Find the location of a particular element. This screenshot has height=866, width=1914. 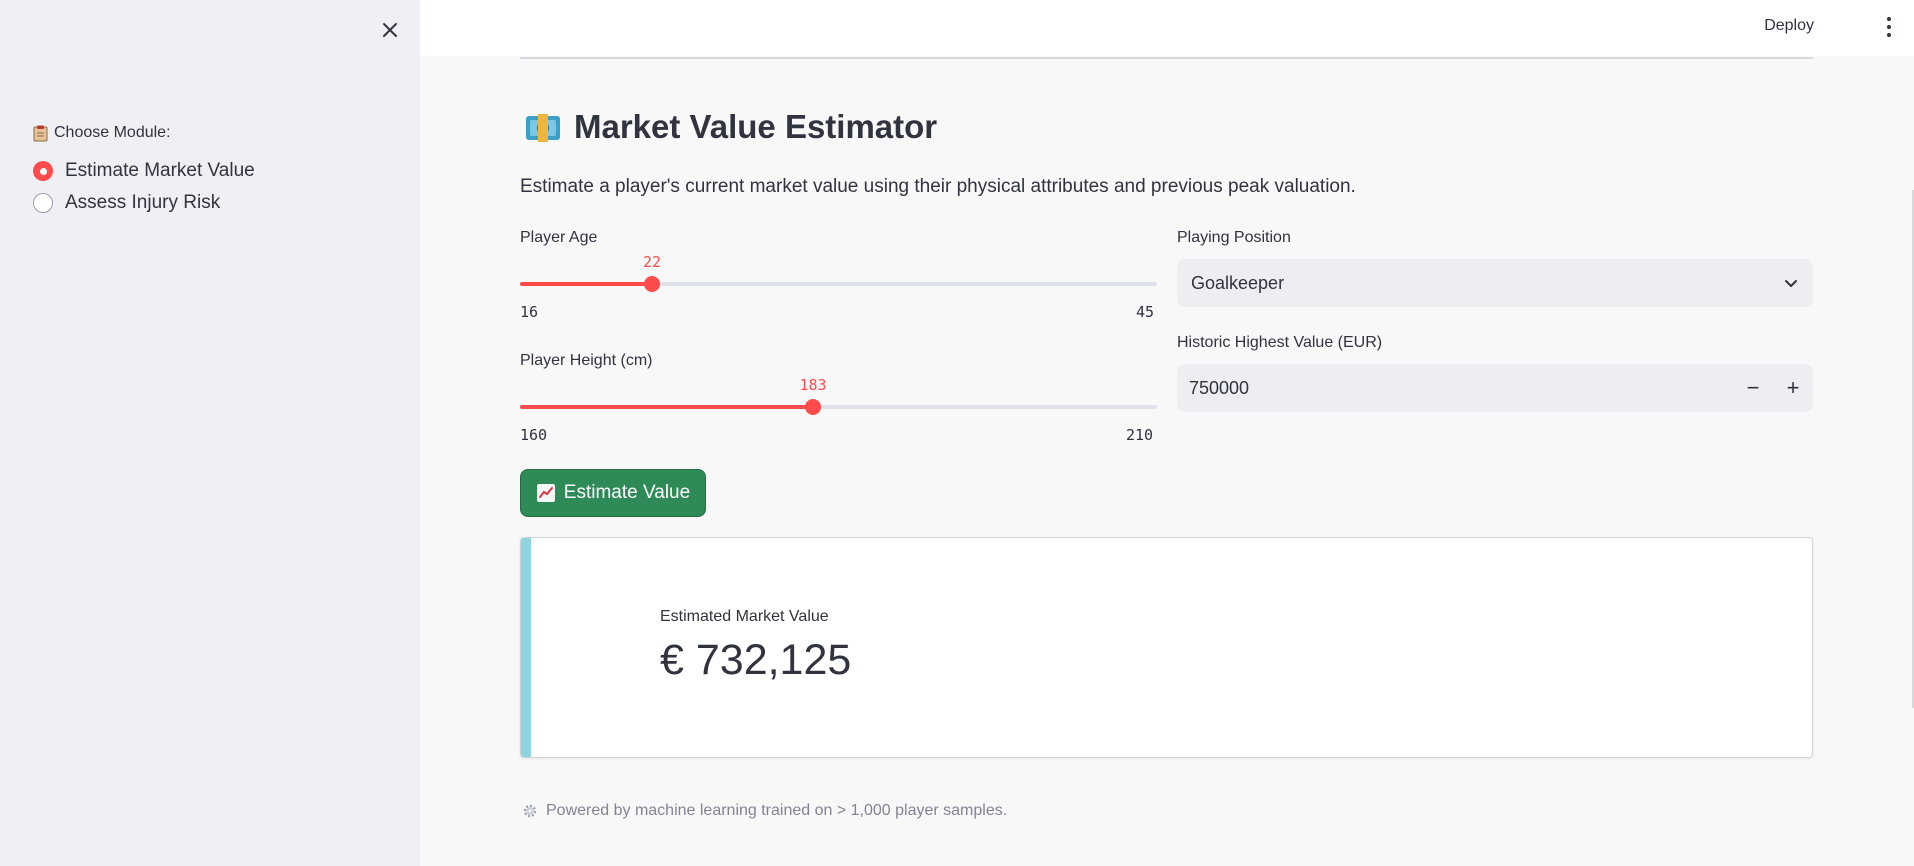

chevron-down-icon is located at coordinates (1791, 283).